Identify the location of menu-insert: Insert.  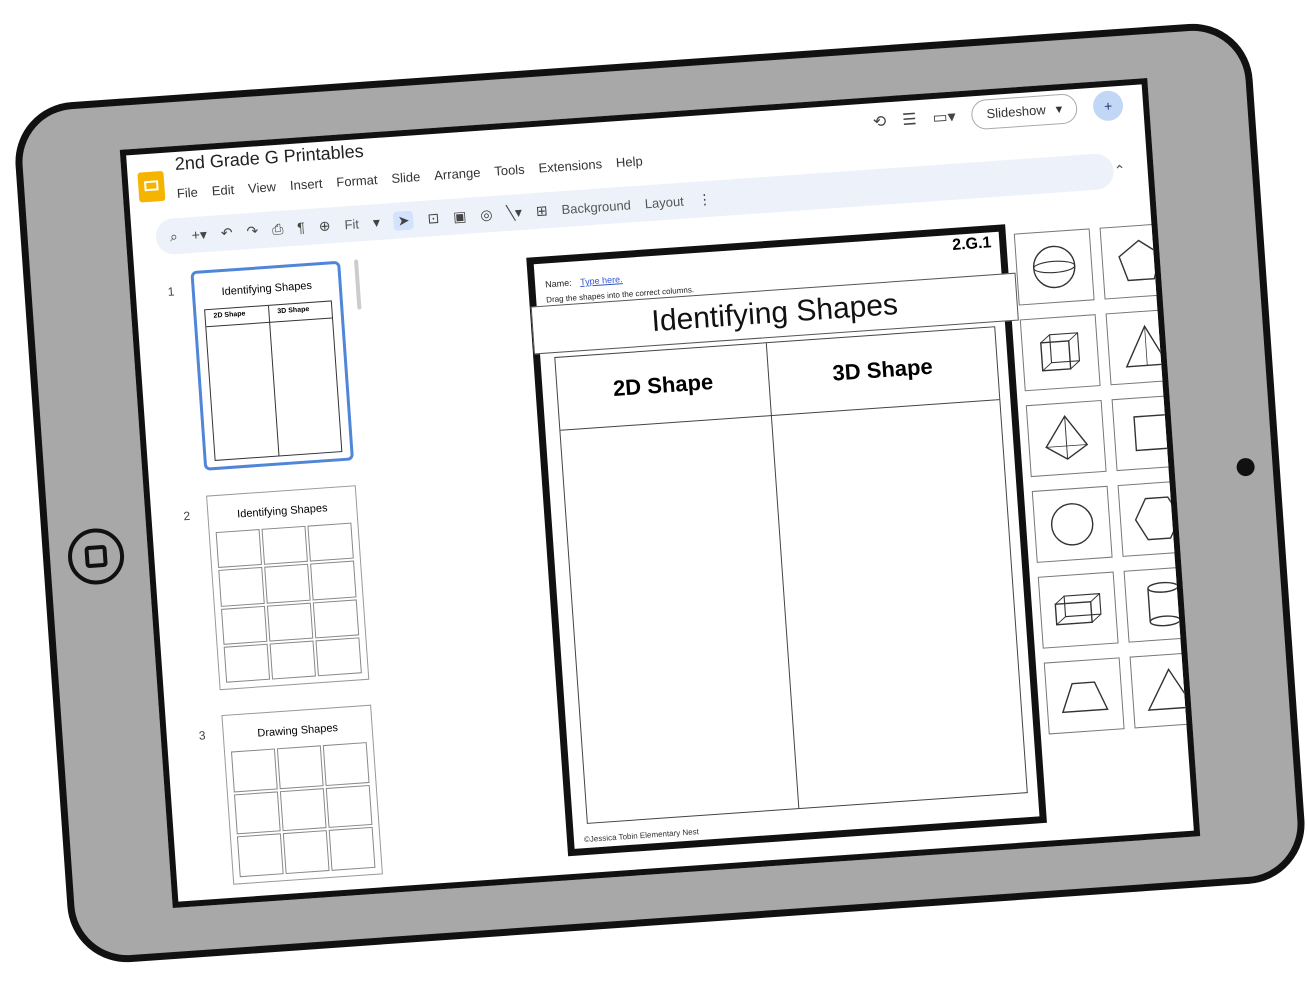
(305, 184).